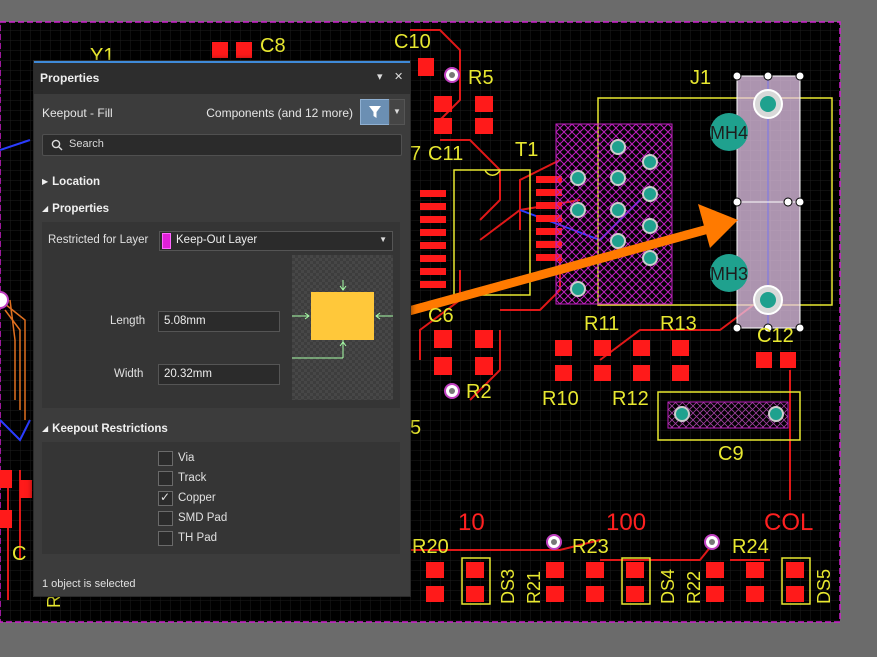 This screenshot has height=657, width=877. I want to click on titlebar-accent, so click(222, 62).